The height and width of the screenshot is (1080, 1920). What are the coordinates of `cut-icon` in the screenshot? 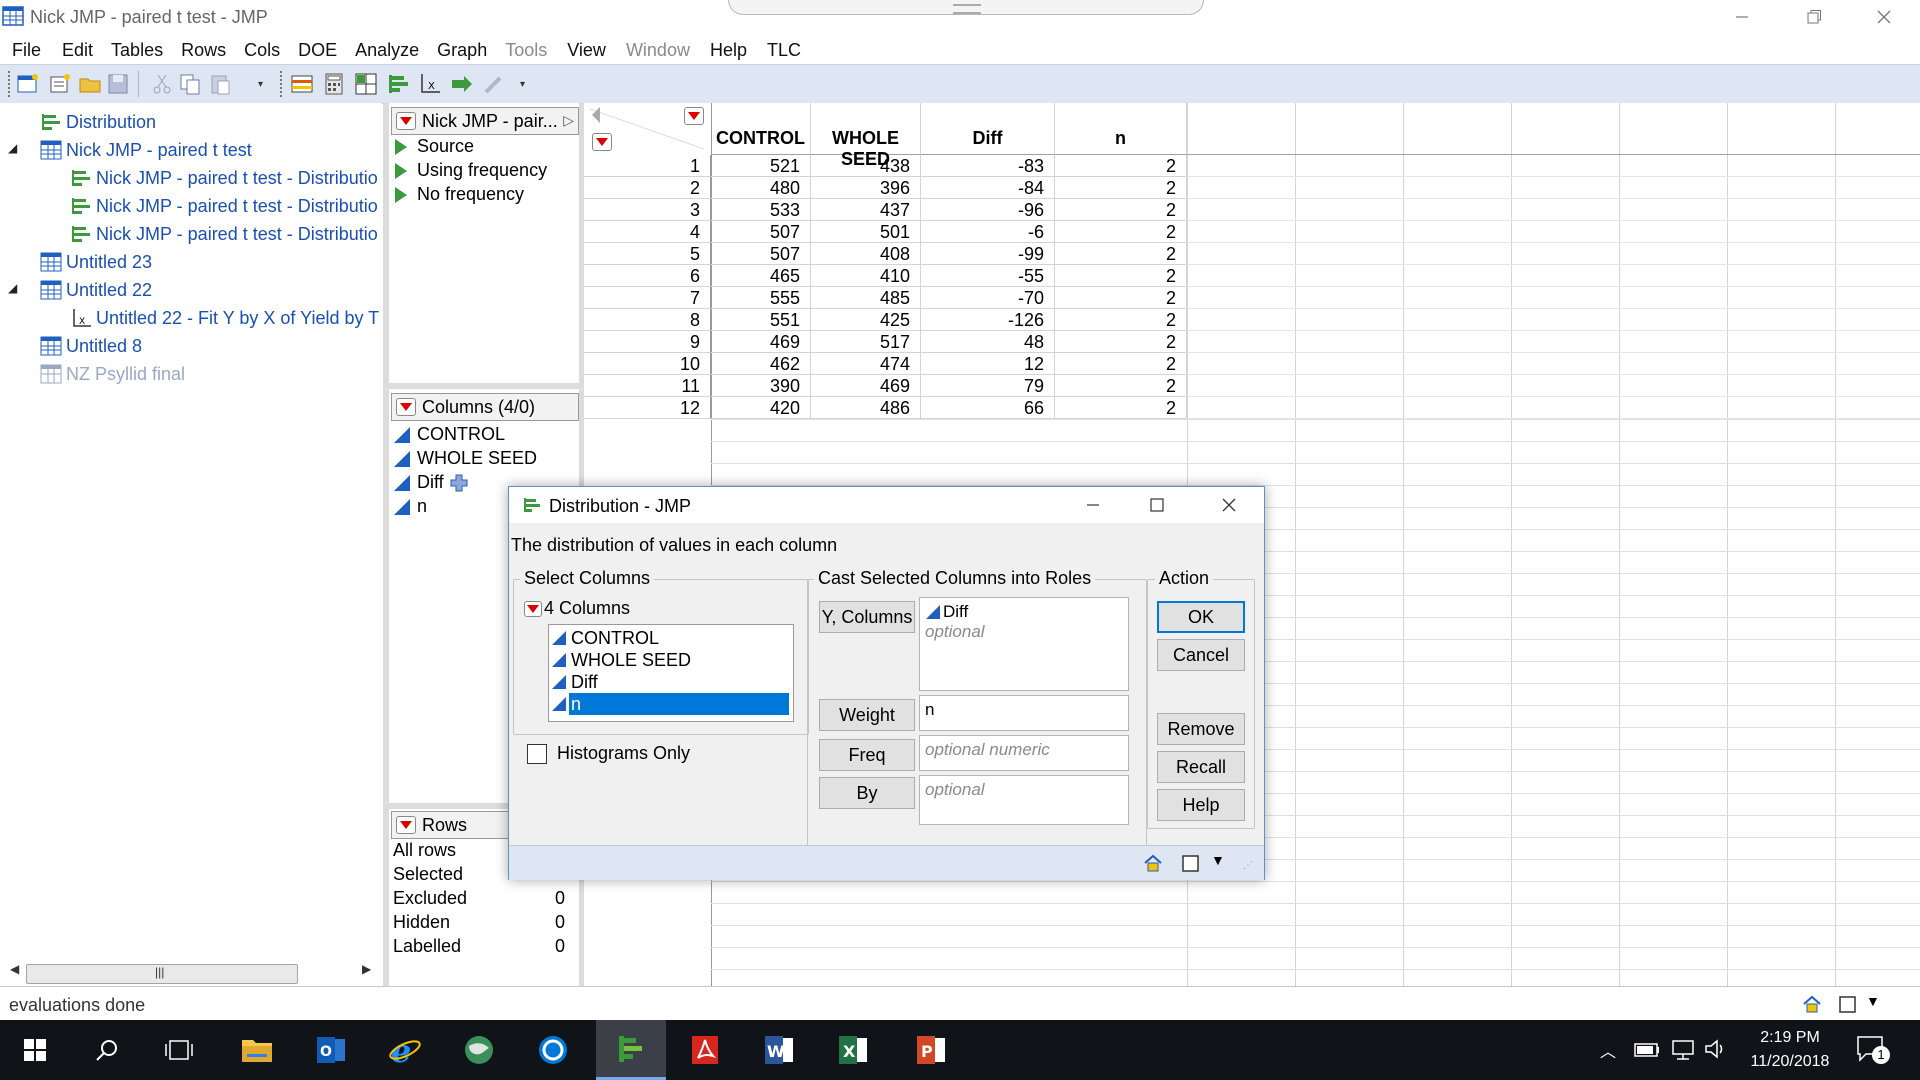 It's located at (162, 84).